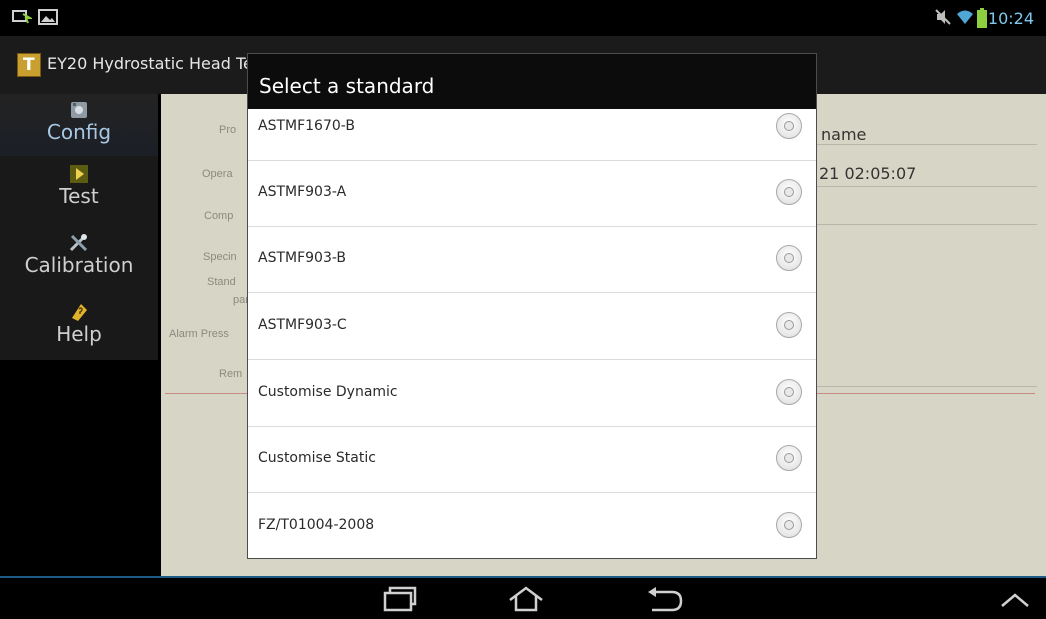  I want to click on sidebar-item-label: Test, so click(79, 196).